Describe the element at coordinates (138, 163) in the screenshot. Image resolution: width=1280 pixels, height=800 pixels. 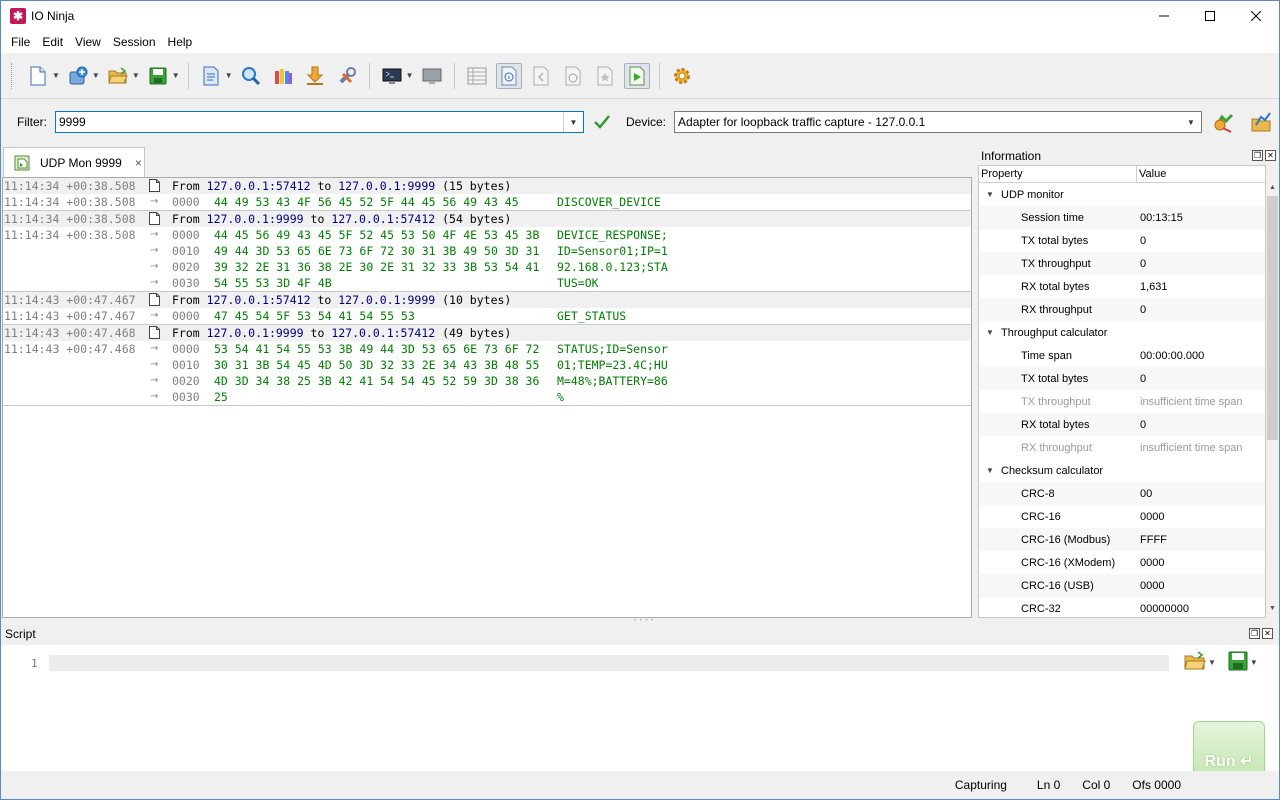
I see `tab-close-button: ×` at that location.